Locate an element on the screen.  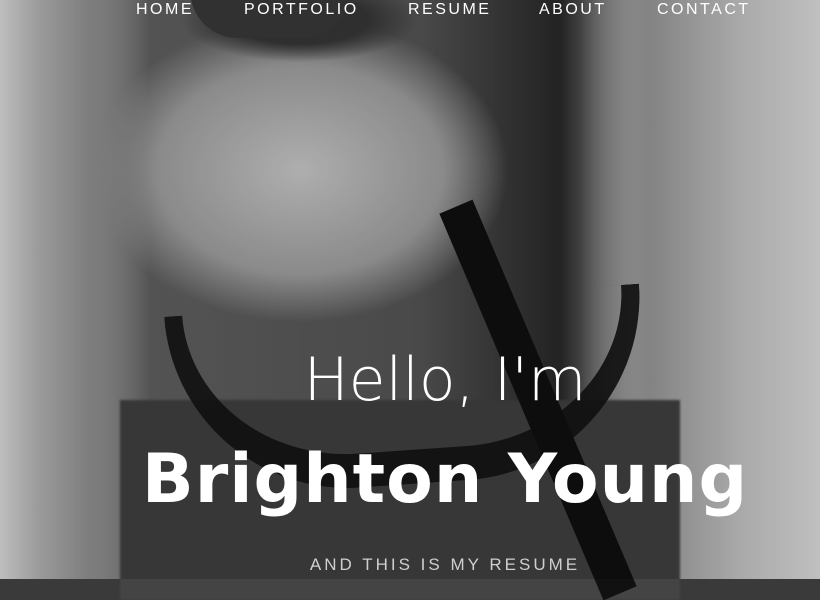
hero-name: Brighton Young is located at coordinates (445, 479).